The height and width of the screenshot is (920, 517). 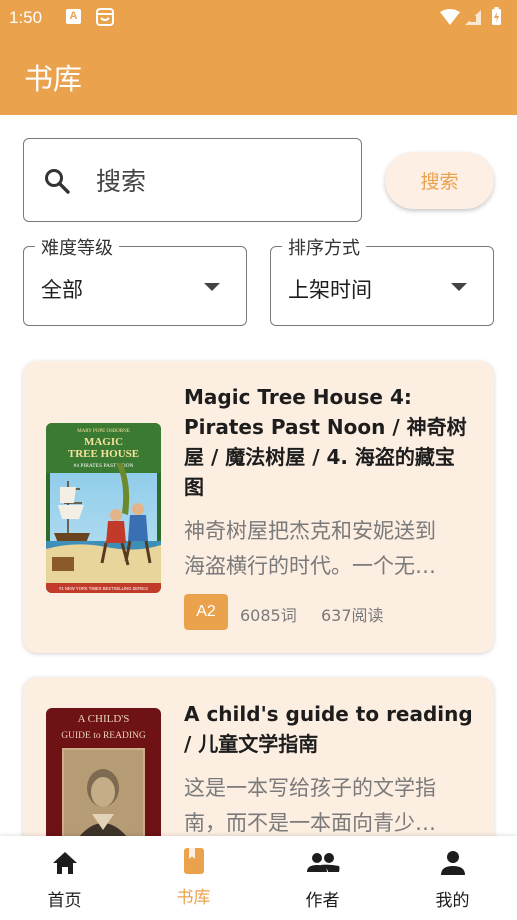 I want to click on book-icon, so click(x=193, y=861).